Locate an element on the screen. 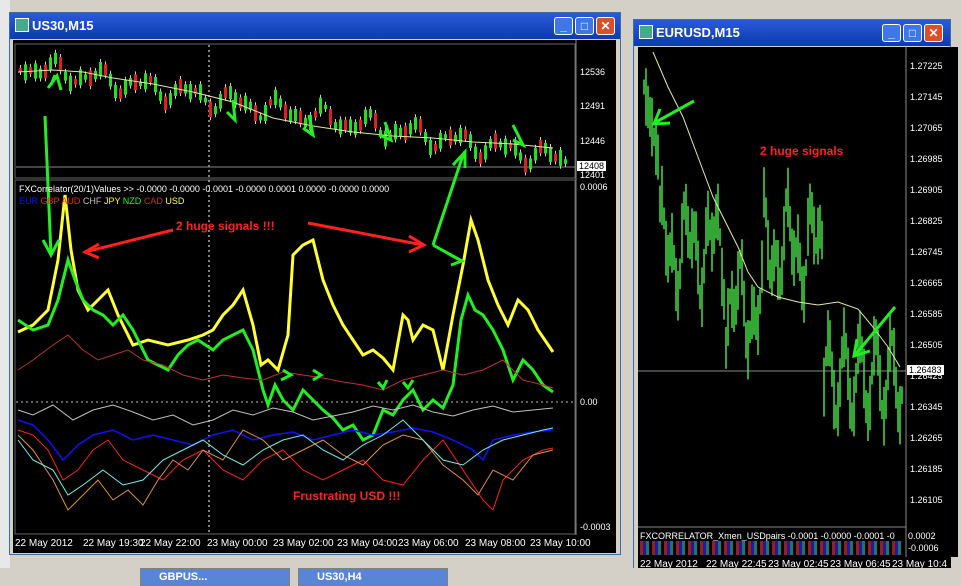 The width and height of the screenshot is (961, 586). x-tick: 23 May 00:00 is located at coordinates (237, 543).